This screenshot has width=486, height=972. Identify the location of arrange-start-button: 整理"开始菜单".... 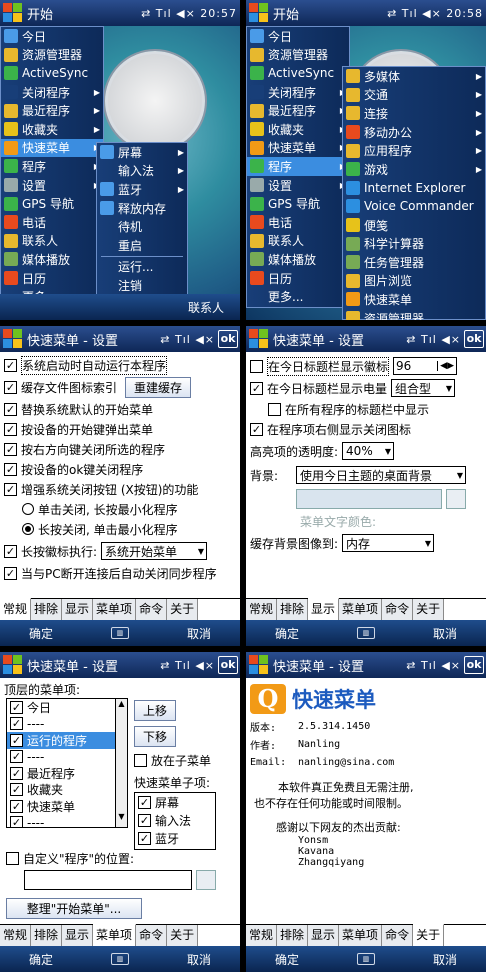
(74, 908).